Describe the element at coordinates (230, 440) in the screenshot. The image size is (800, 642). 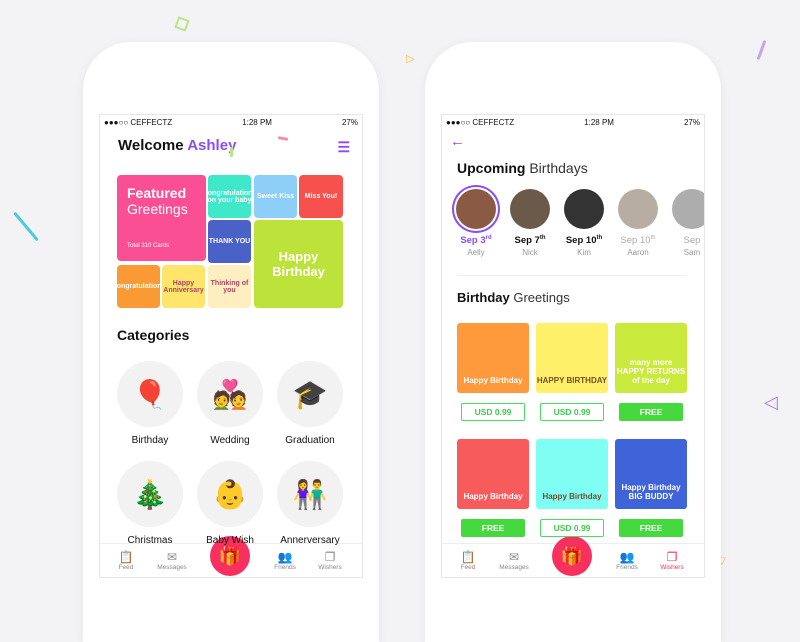
I see `category-label: Wedding` at that location.